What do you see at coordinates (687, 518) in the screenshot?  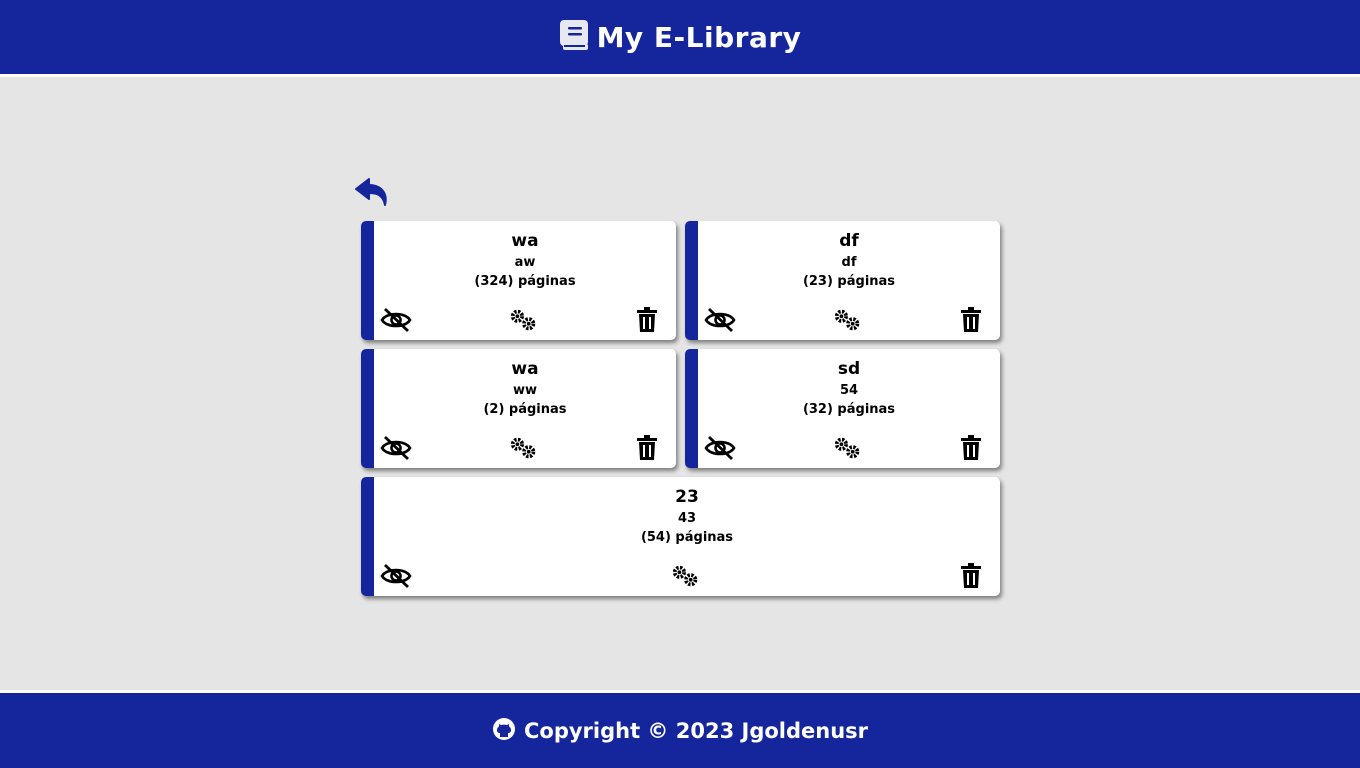 I see `book-author: 43` at bounding box center [687, 518].